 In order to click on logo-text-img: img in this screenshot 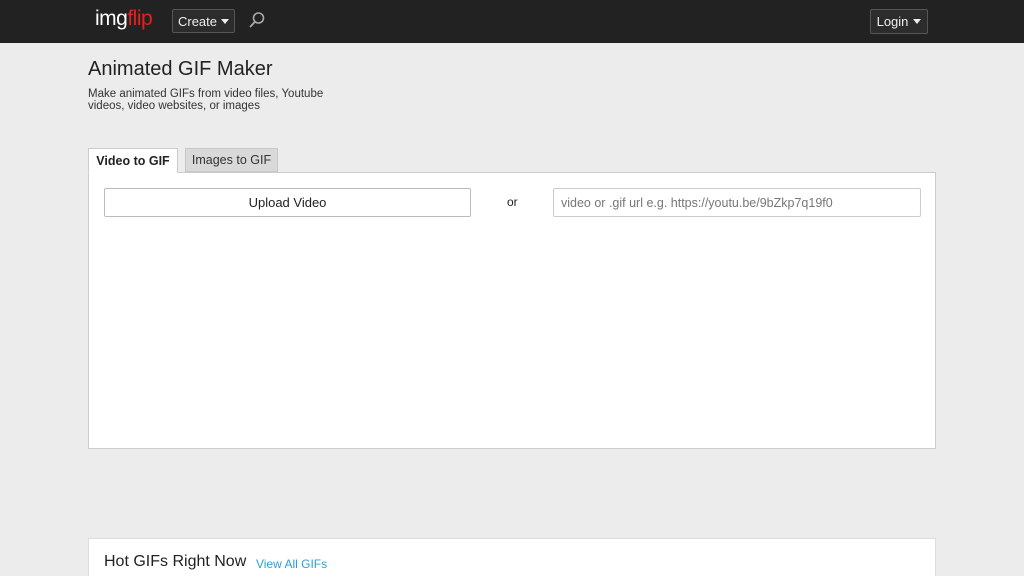, I will do `click(111, 18)`.